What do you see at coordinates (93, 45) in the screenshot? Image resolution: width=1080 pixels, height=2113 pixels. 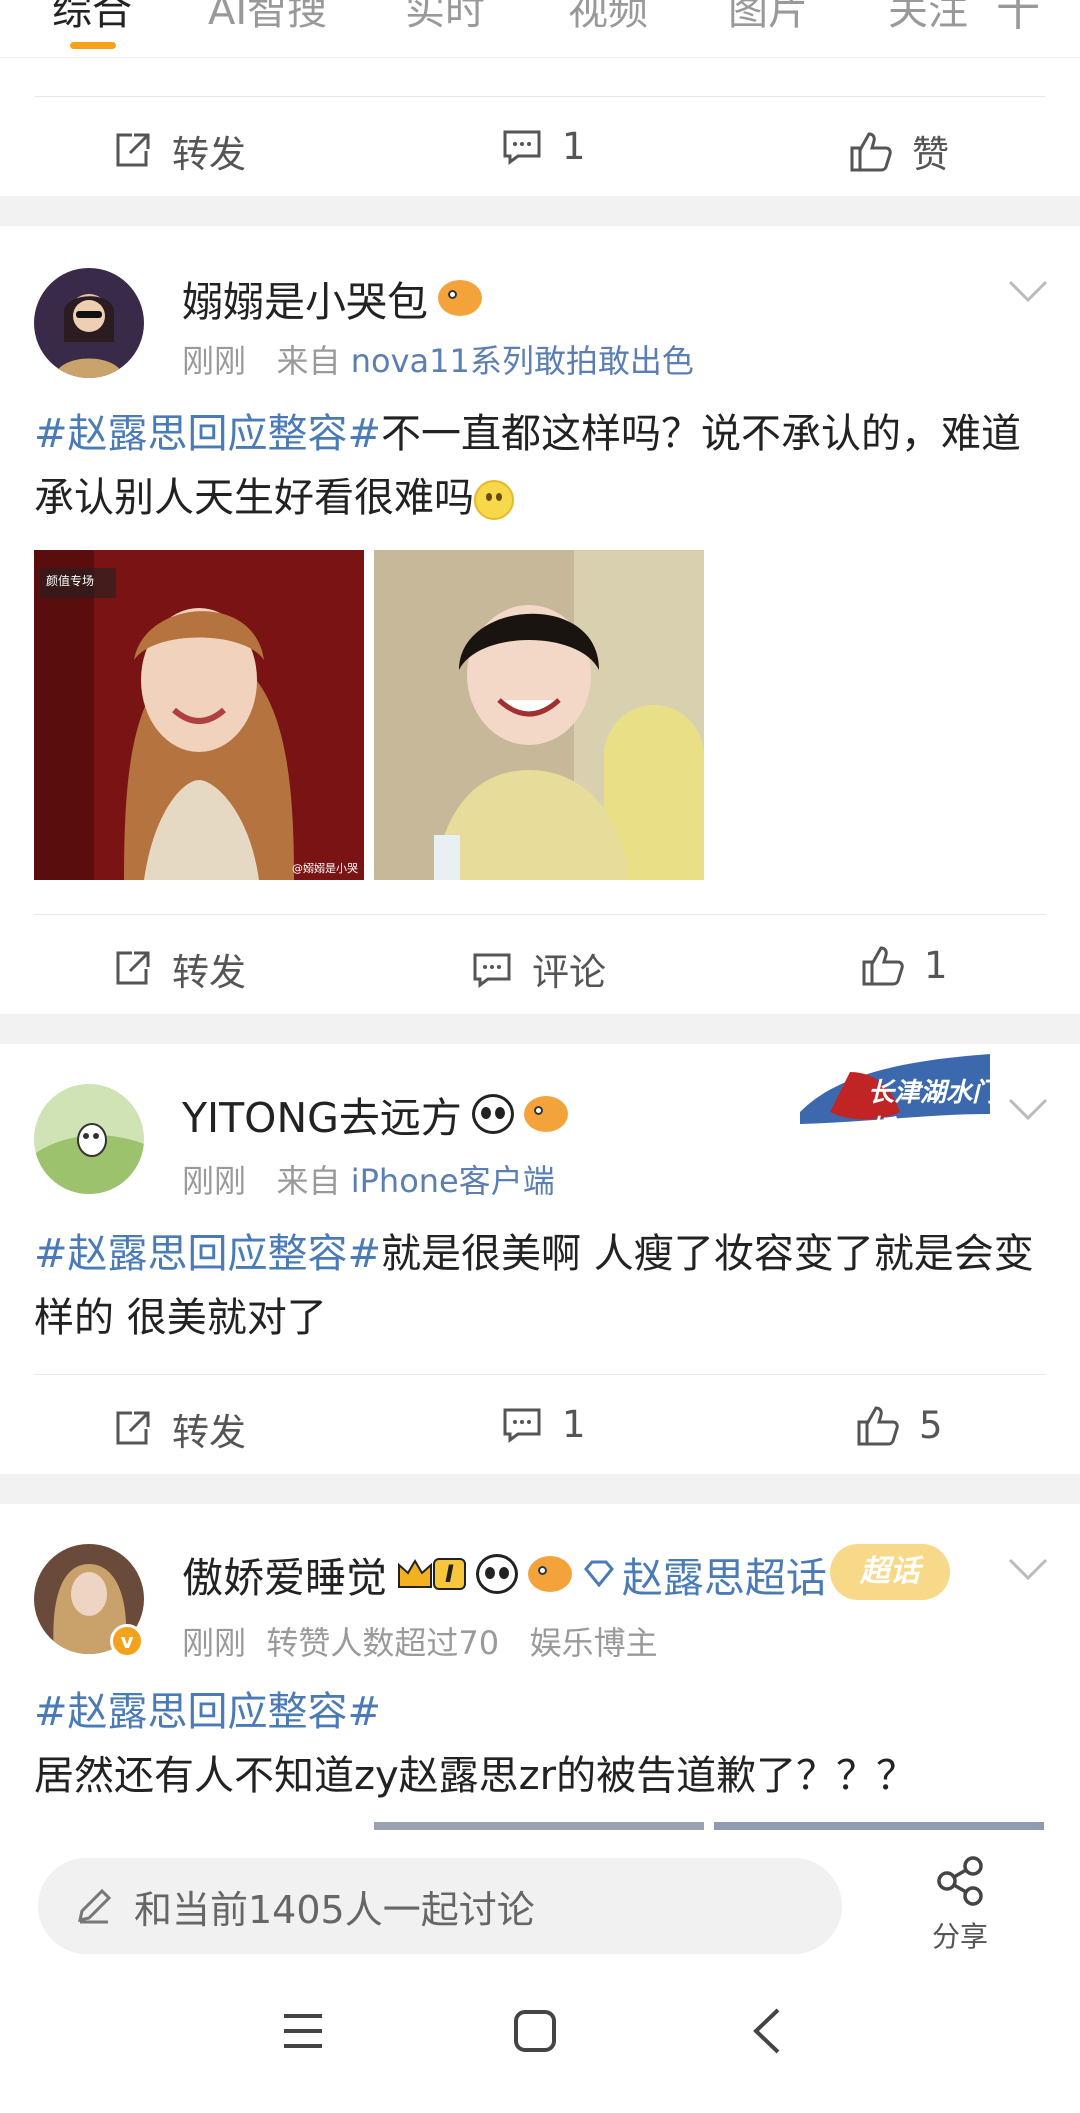 I see `active-tab-indicator` at bounding box center [93, 45].